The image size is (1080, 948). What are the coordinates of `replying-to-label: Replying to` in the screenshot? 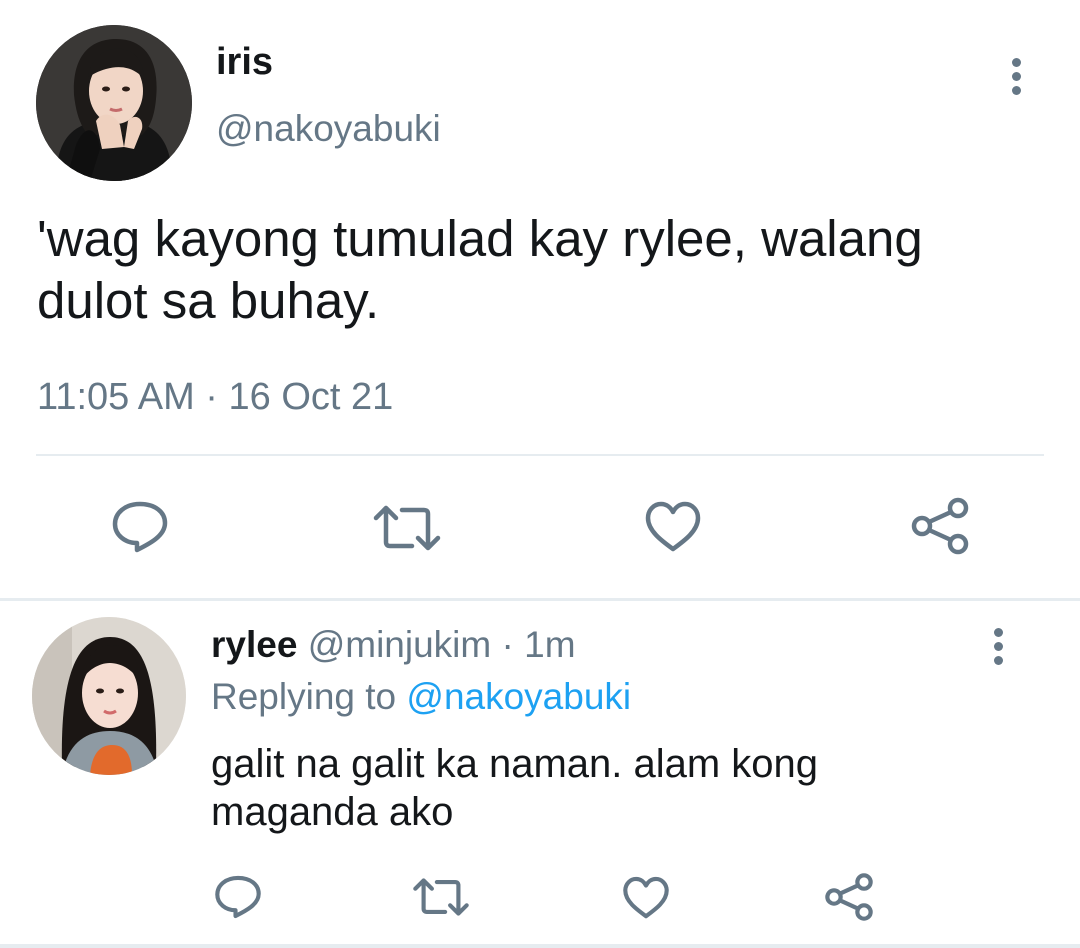 It's located at (304, 696).